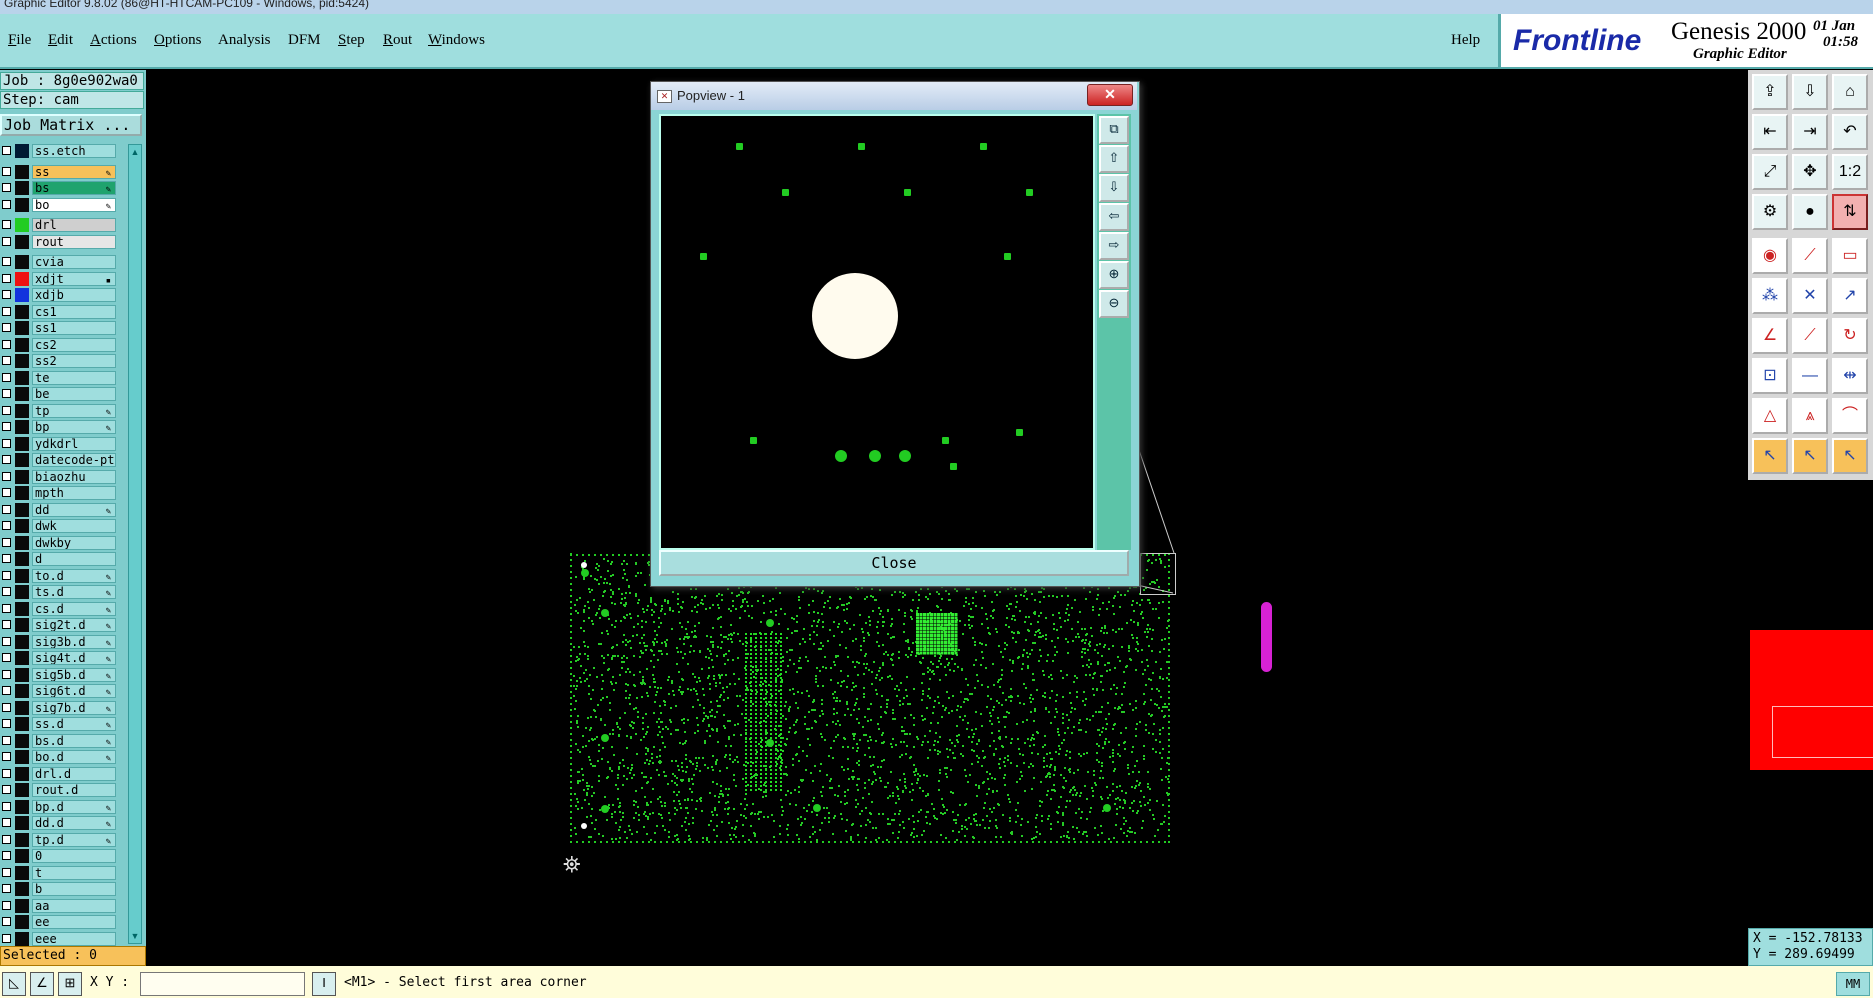 Image resolution: width=1873 pixels, height=998 pixels. What do you see at coordinates (1850, 172) in the screenshot?
I see `scale-1to2-icon: 1:2` at bounding box center [1850, 172].